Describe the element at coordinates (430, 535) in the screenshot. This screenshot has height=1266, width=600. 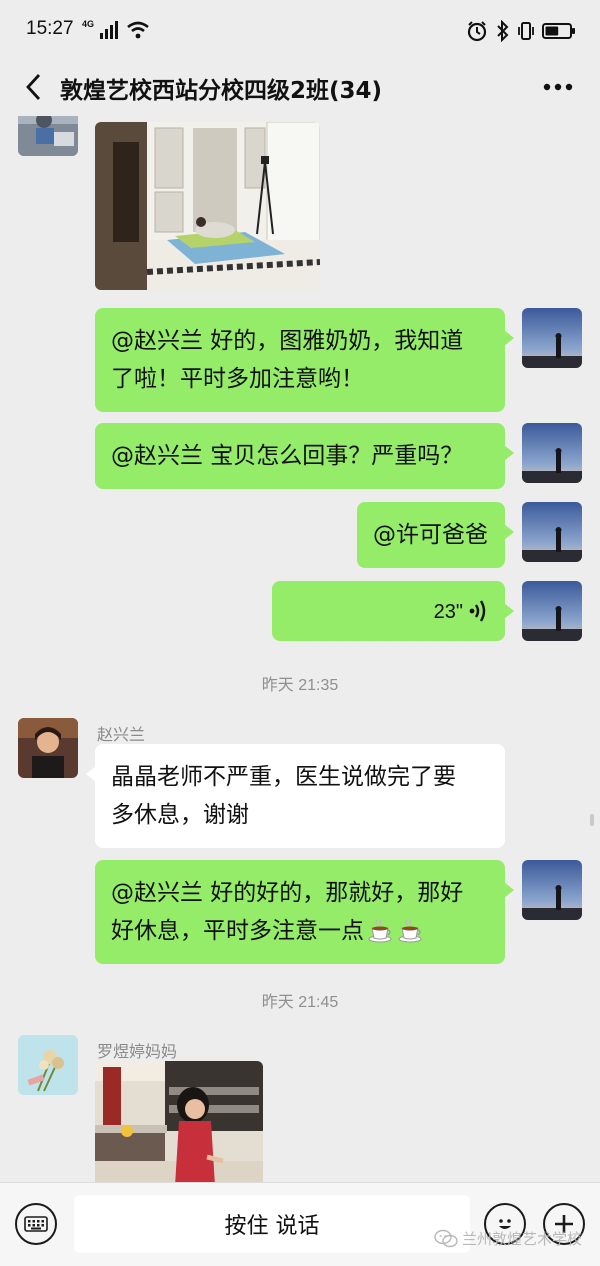
I see `message-text: @许可爸爸` at that location.